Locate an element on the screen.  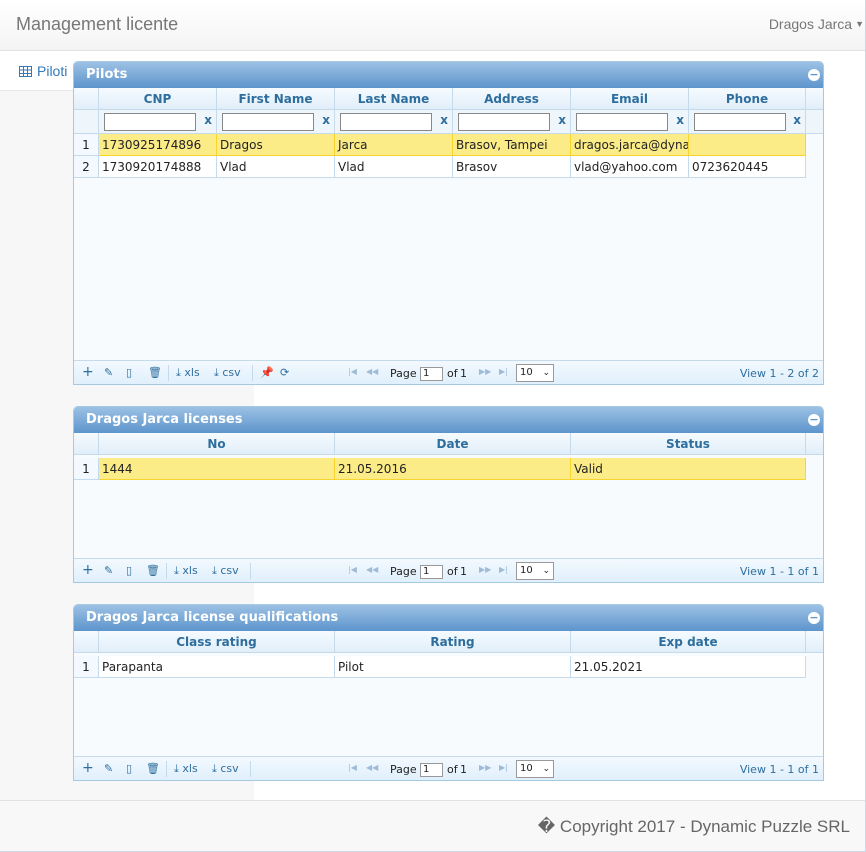
column-header-date: Date is located at coordinates (453, 444).